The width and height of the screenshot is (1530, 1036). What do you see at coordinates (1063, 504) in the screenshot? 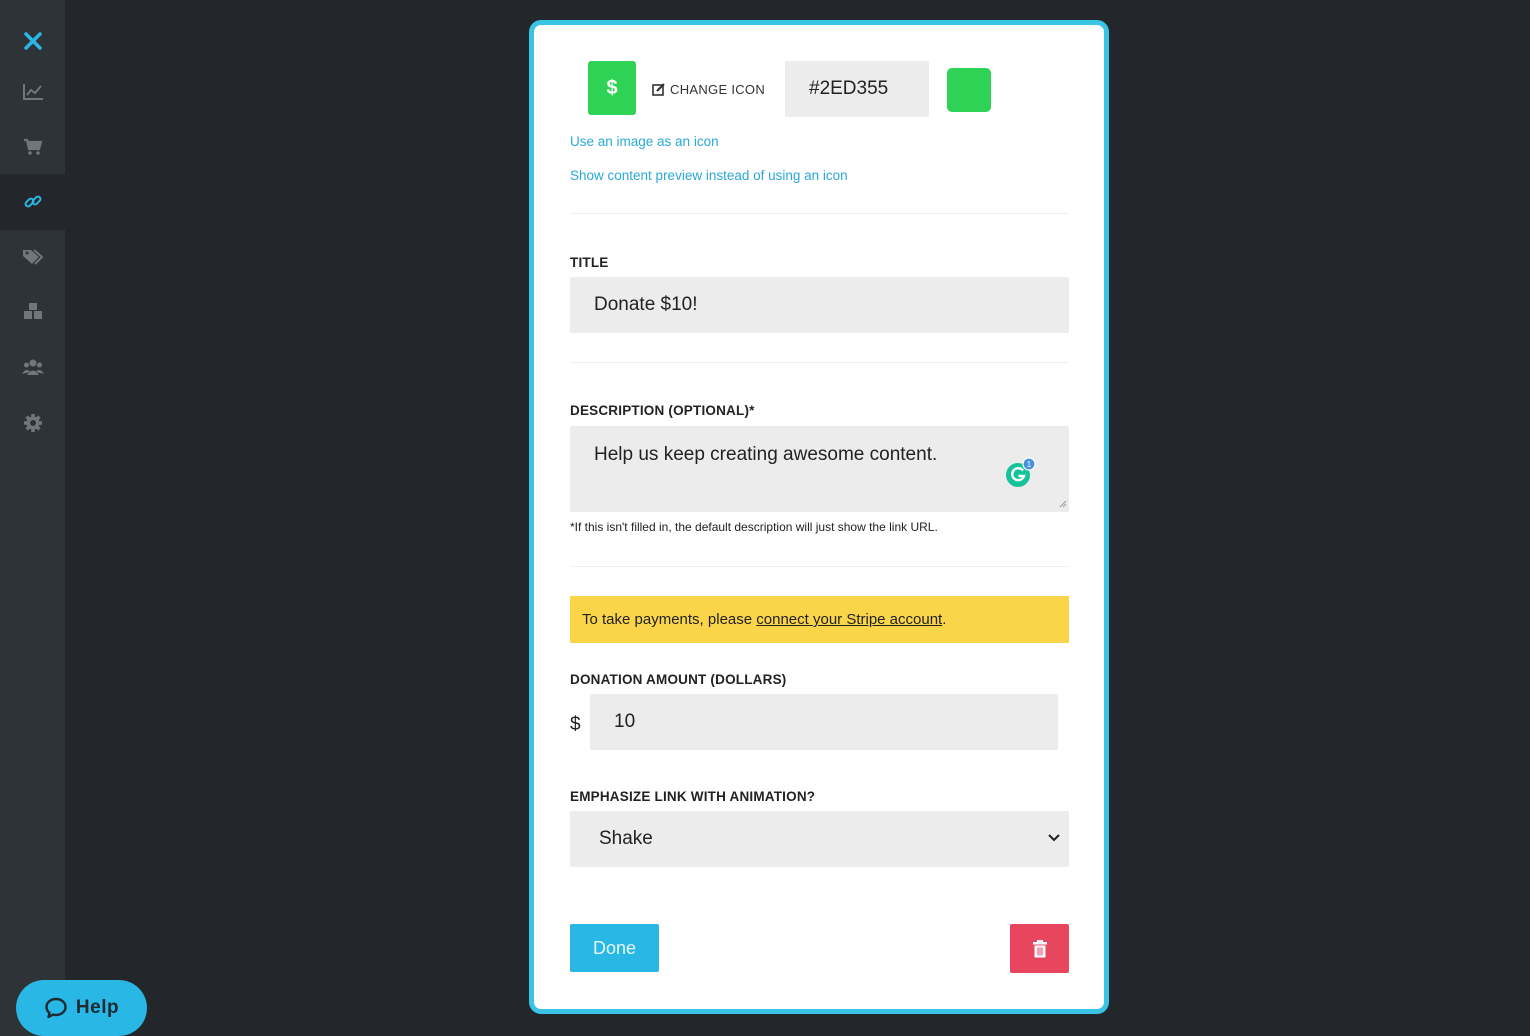
I see `resize-grip-icon` at bounding box center [1063, 504].